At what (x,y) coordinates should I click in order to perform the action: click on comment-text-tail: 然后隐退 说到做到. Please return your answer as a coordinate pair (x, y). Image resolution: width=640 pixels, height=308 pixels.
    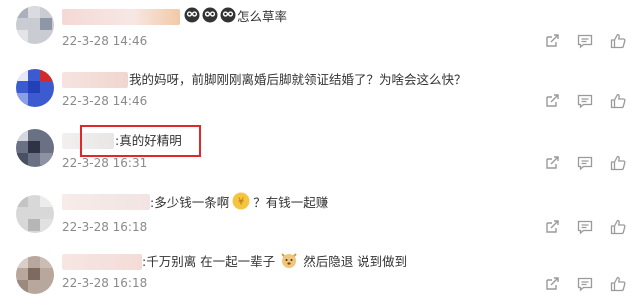
    Looking at the image, I should click on (355, 261).